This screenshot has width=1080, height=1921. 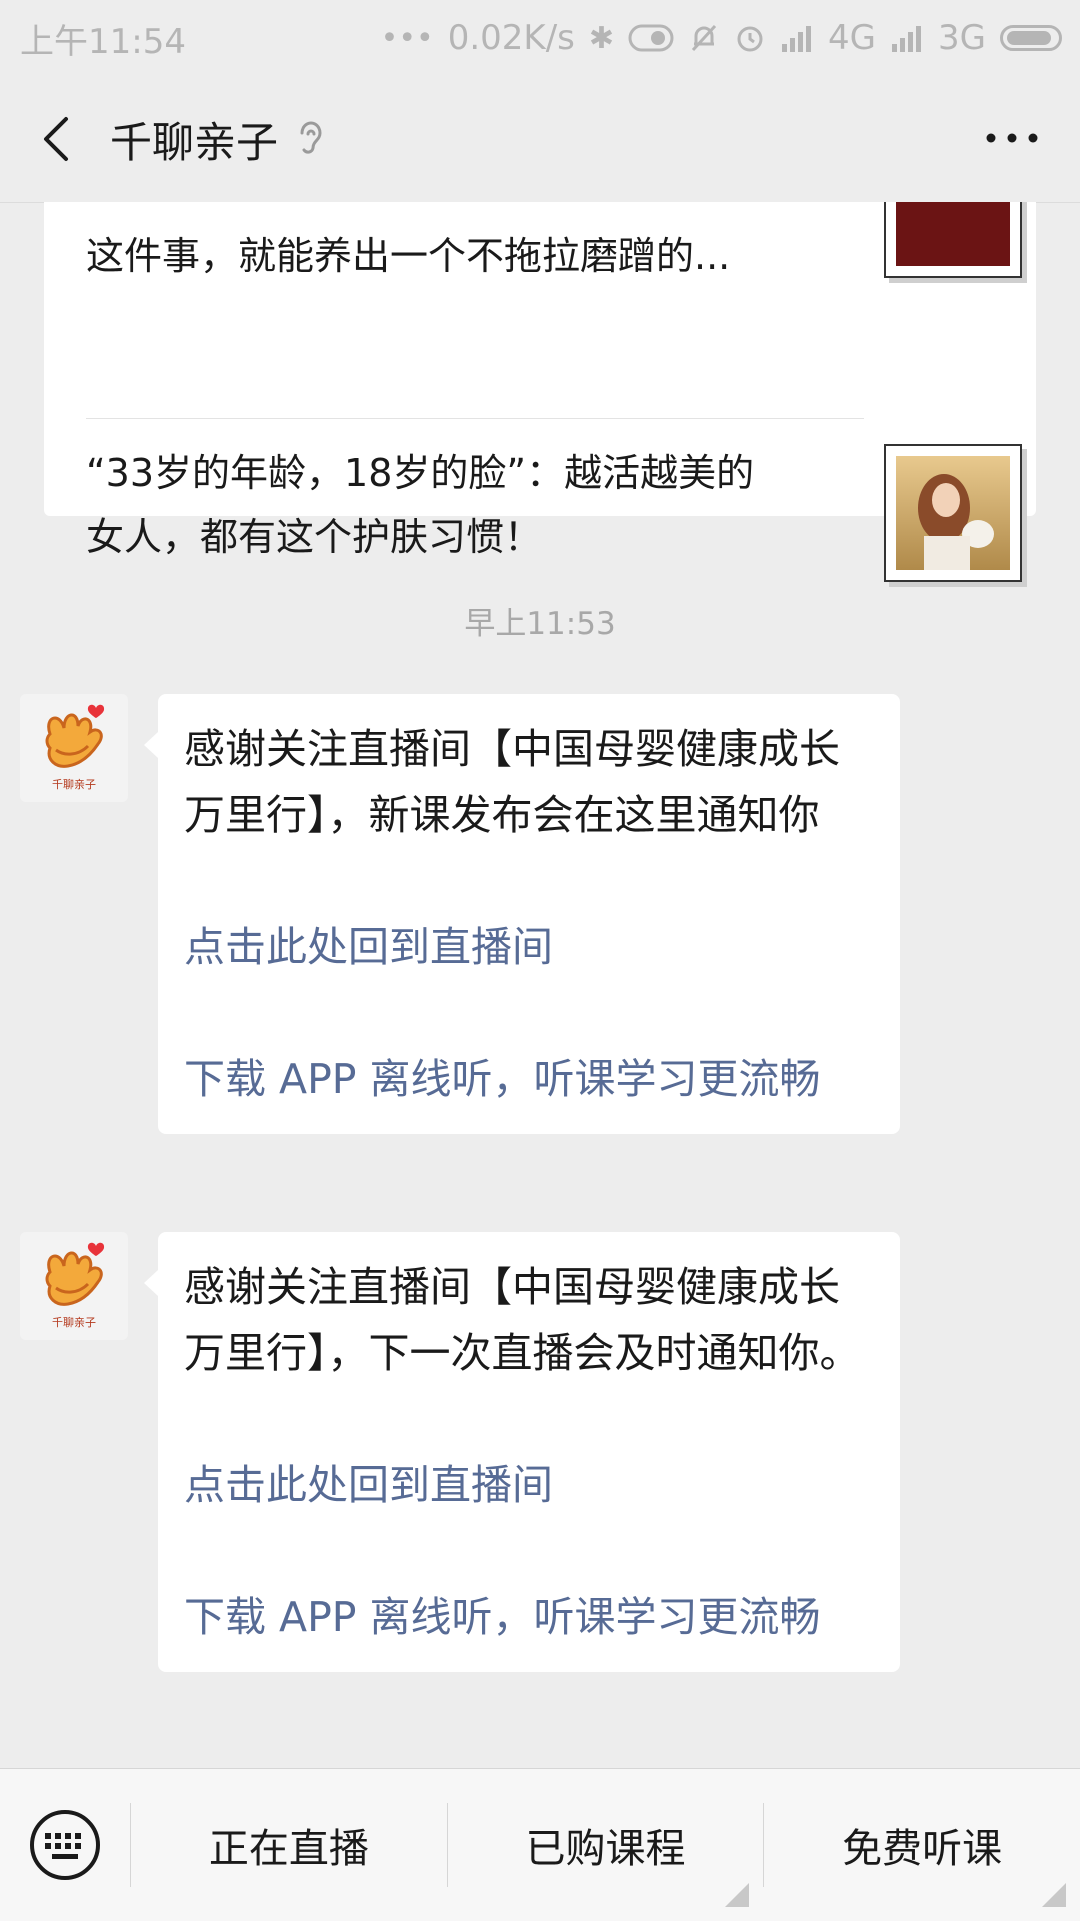 I want to click on timestamp: 早上11:53, so click(x=540, y=624).